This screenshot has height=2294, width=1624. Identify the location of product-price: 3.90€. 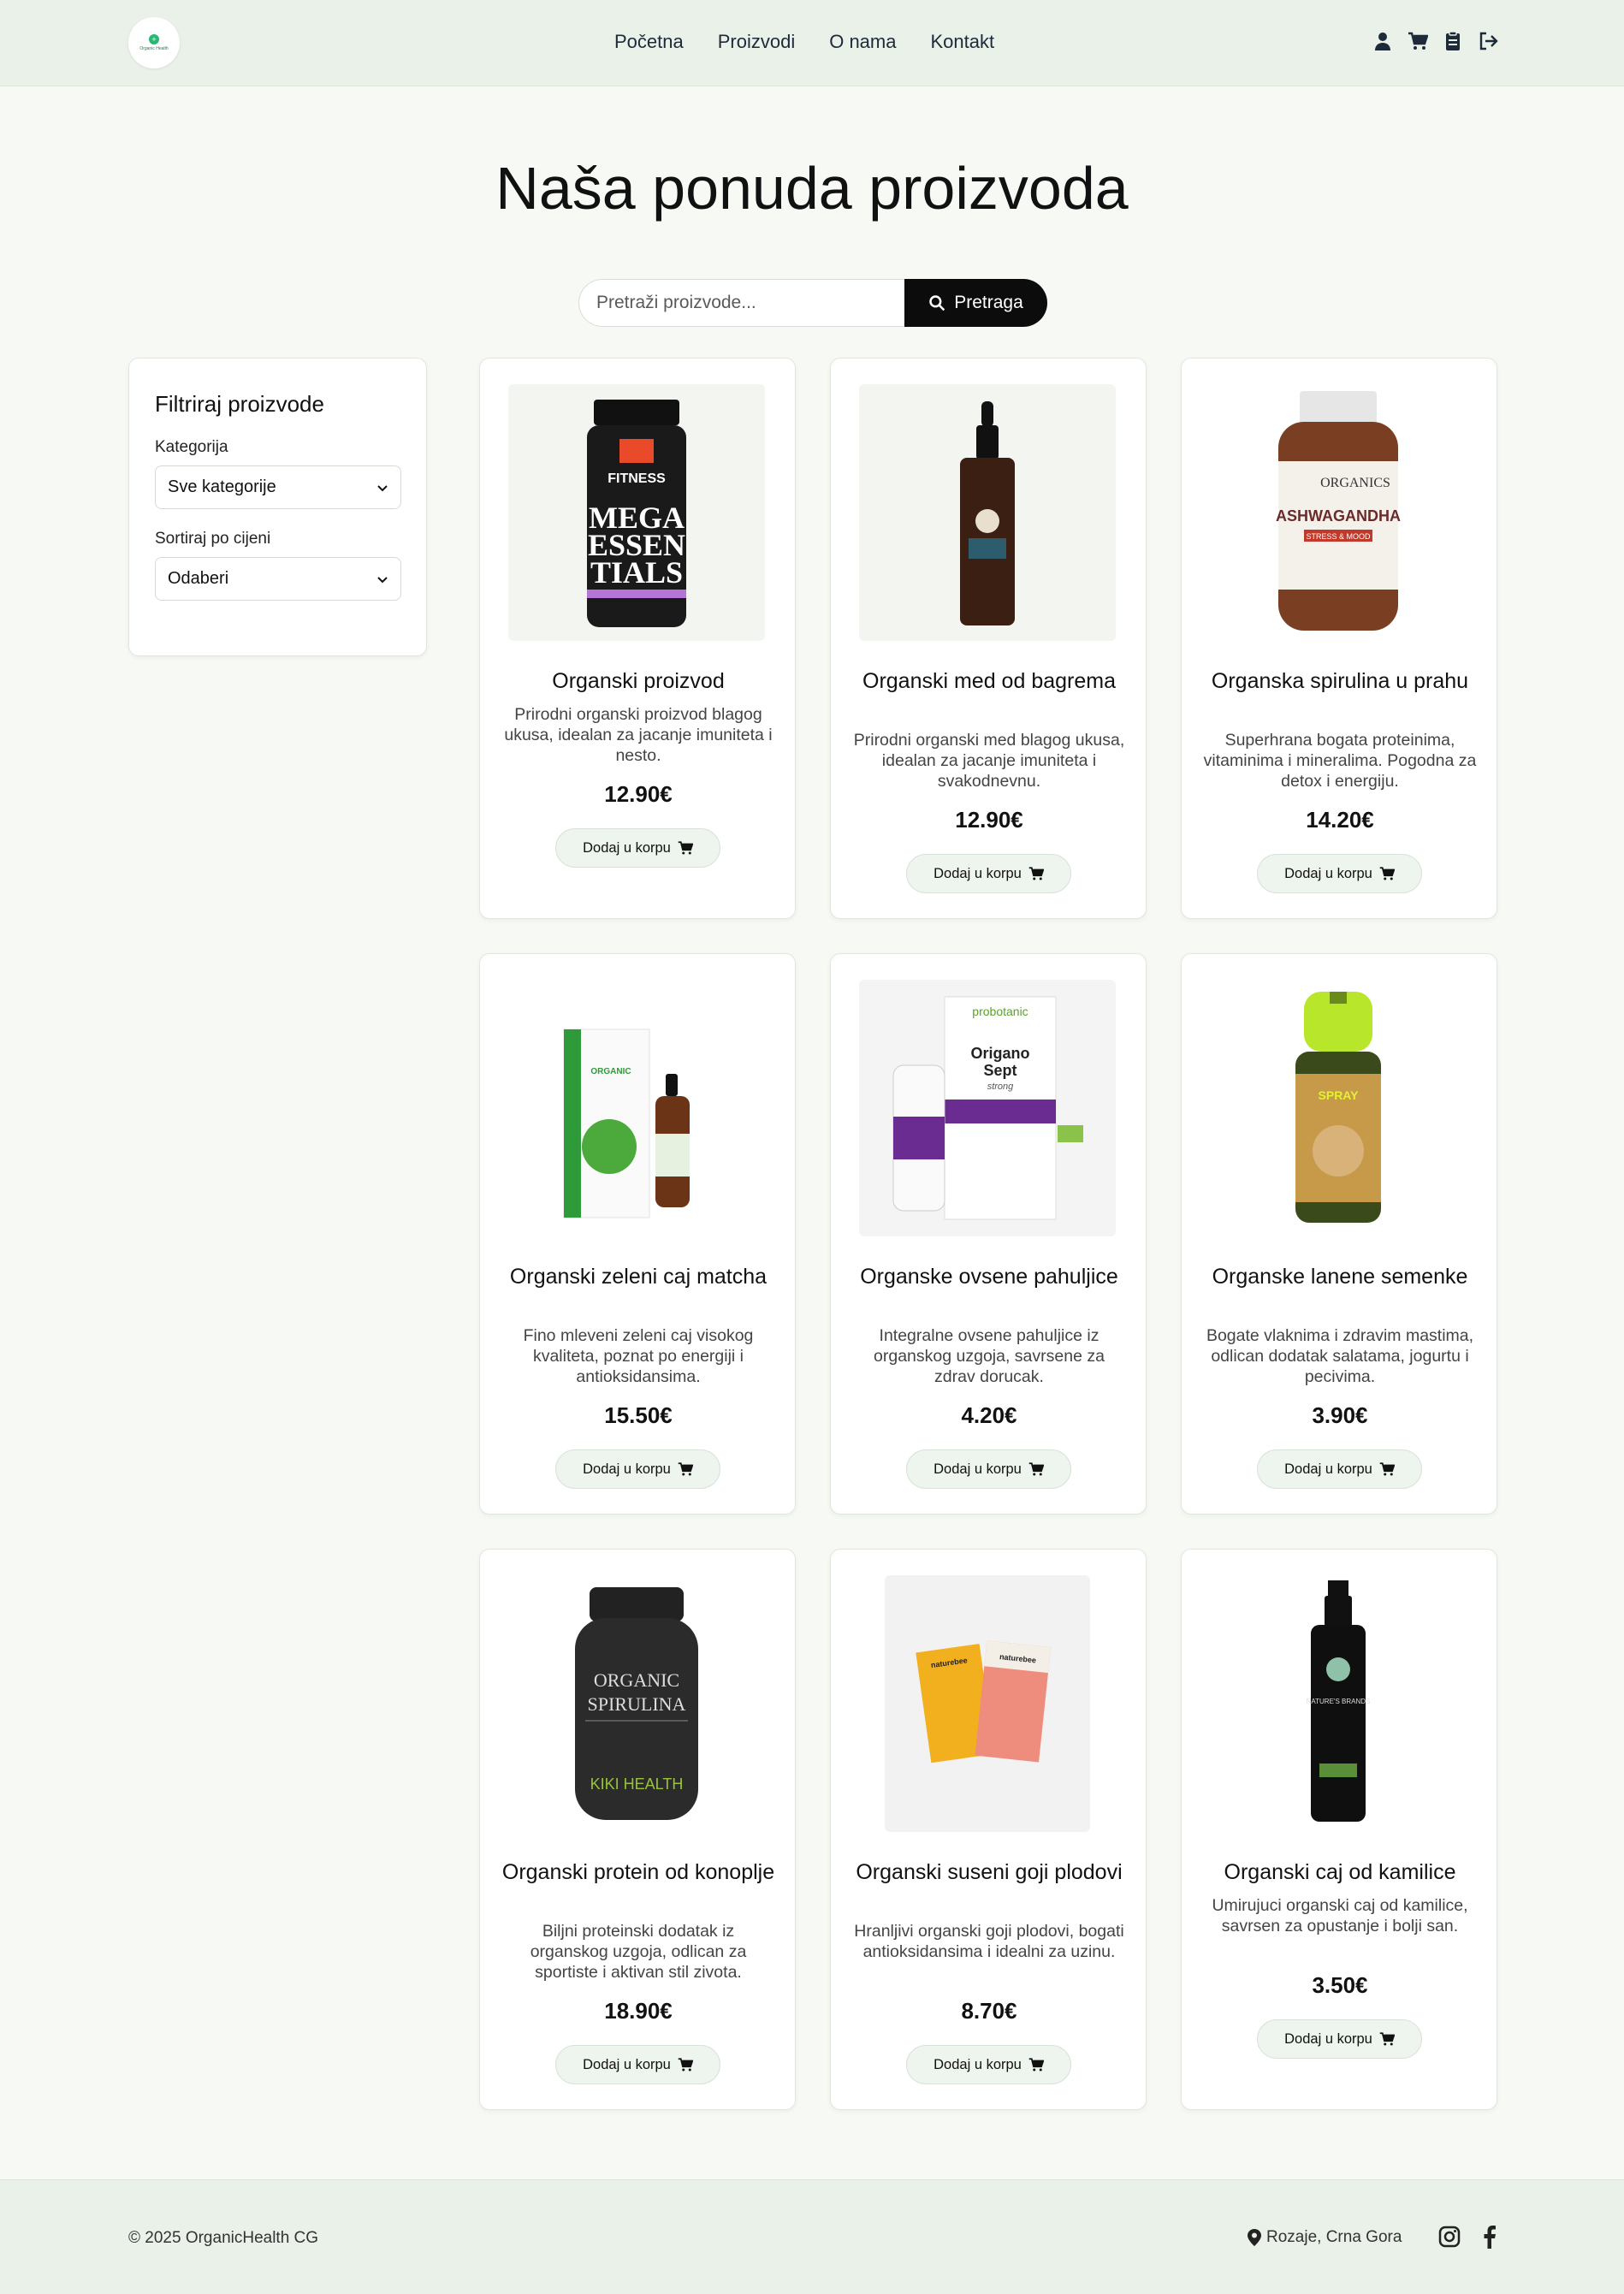
(1340, 1415).